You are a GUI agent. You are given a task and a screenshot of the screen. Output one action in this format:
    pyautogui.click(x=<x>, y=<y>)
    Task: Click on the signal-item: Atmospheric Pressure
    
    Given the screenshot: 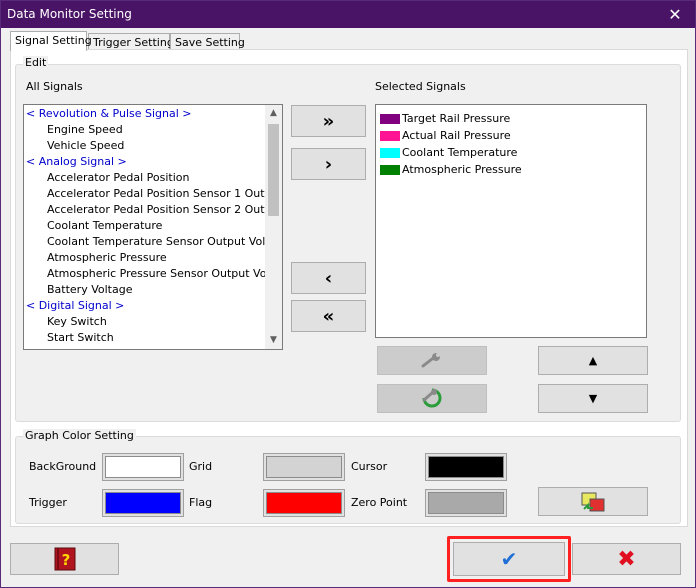 What is the action you would take?
    pyautogui.click(x=144, y=258)
    